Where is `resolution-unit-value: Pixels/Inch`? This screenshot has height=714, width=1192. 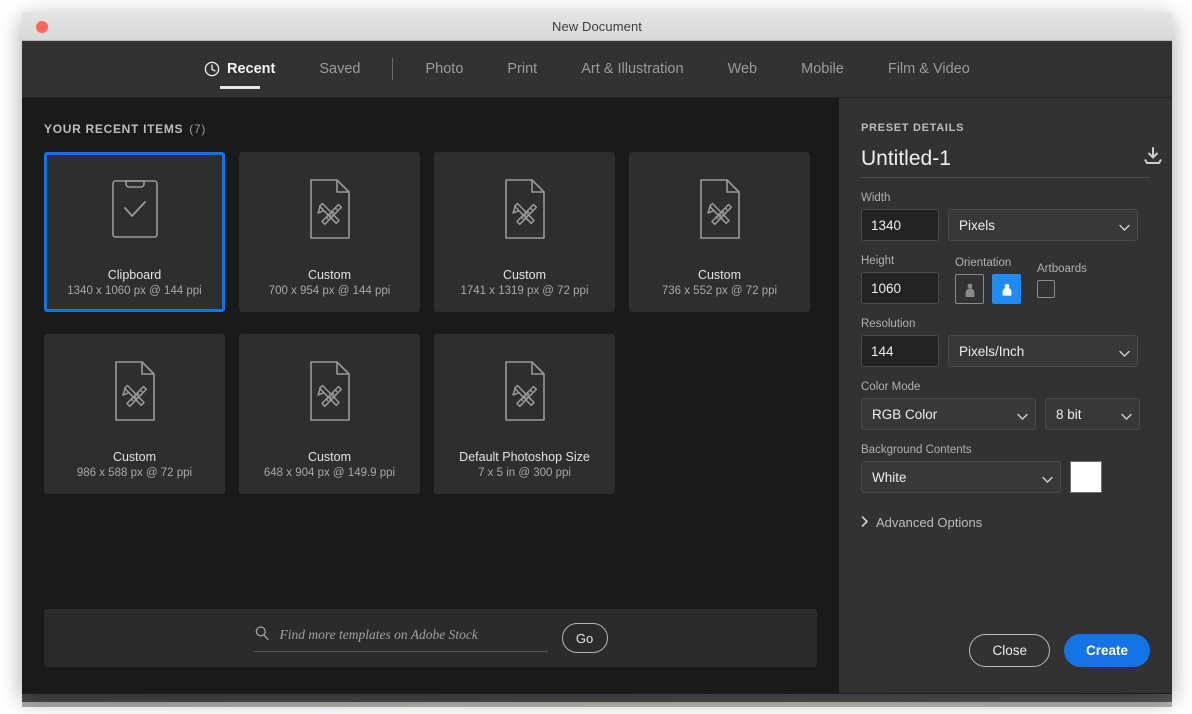 resolution-unit-value: Pixels/Inch is located at coordinates (992, 351).